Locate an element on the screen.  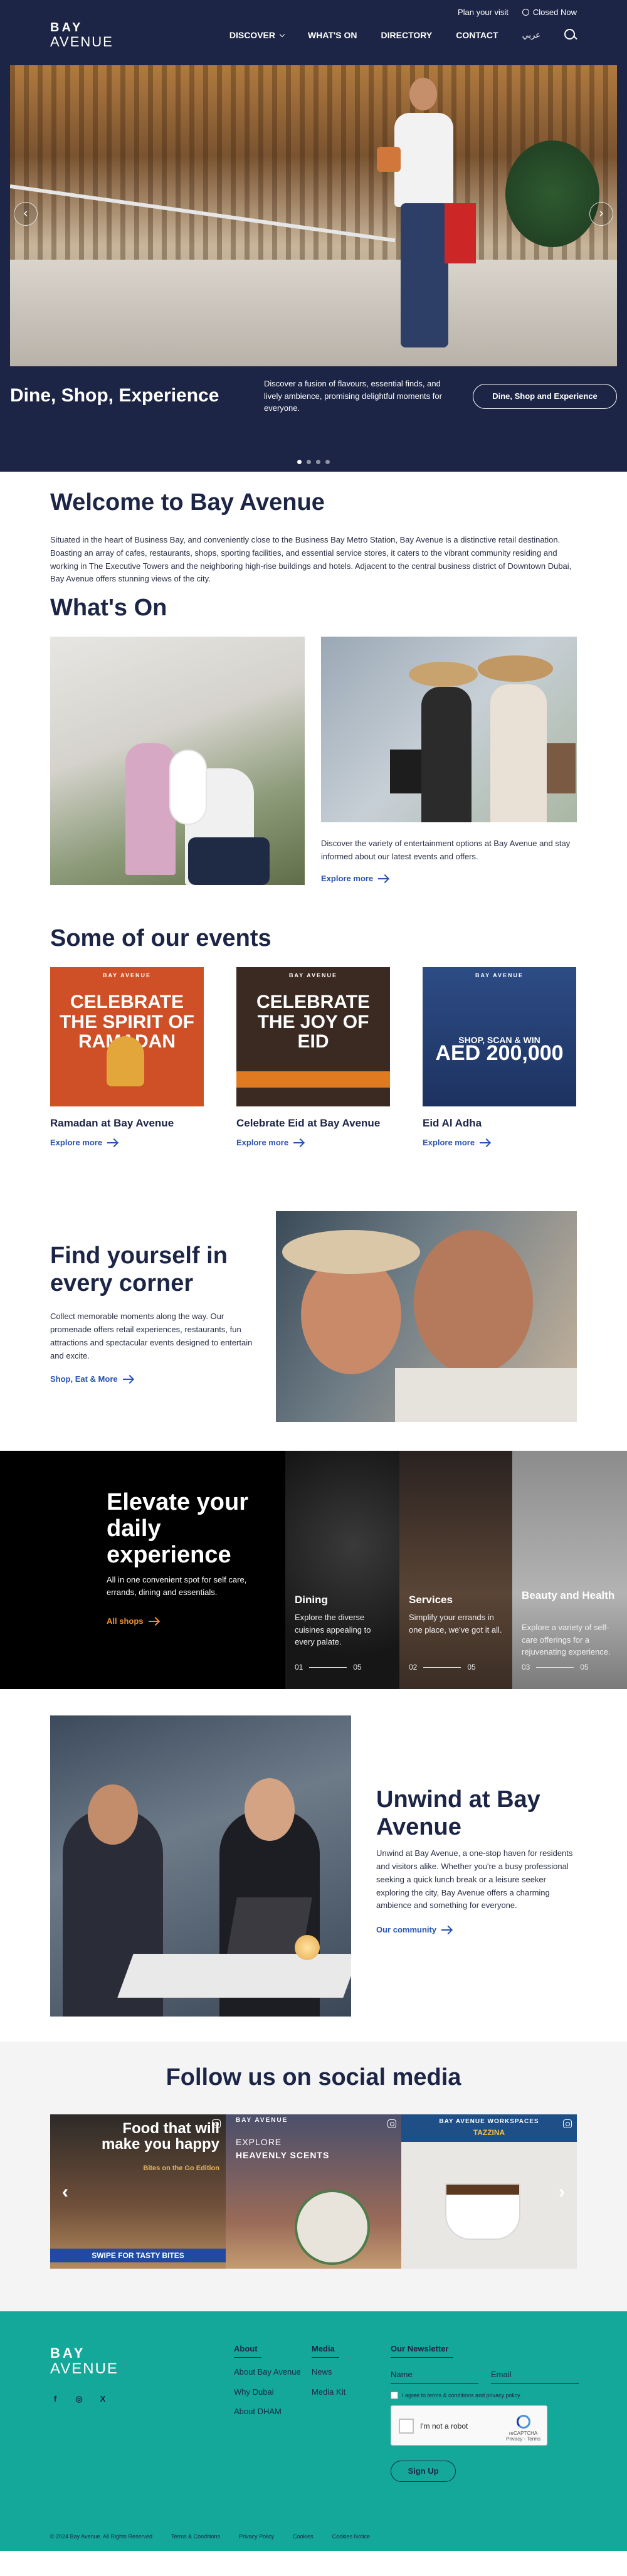
opening-status: Closed Now is located at coordinates (549, 12).